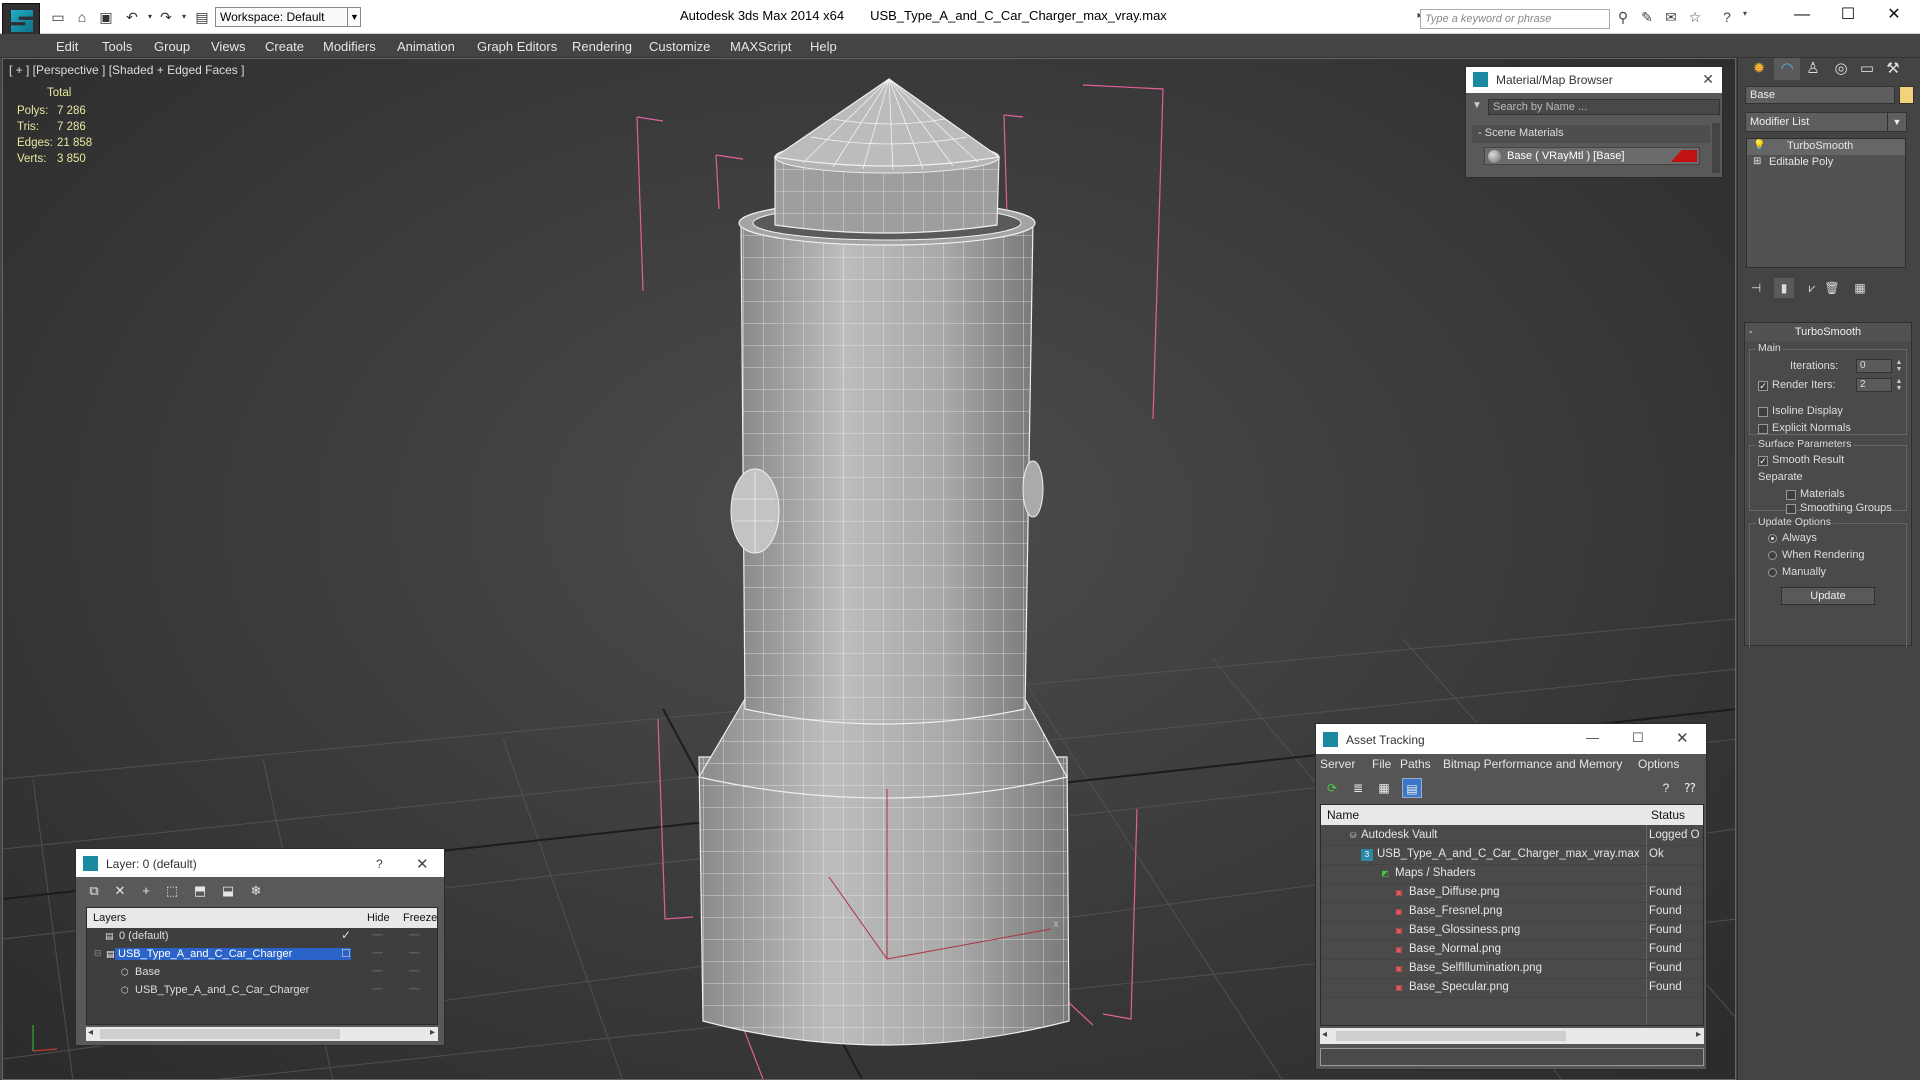  Describe the element at coordinates (1512, 969) in the screenshot. I see `asset-row: ▣ Base_SelfIllumination.png Found` at that location.